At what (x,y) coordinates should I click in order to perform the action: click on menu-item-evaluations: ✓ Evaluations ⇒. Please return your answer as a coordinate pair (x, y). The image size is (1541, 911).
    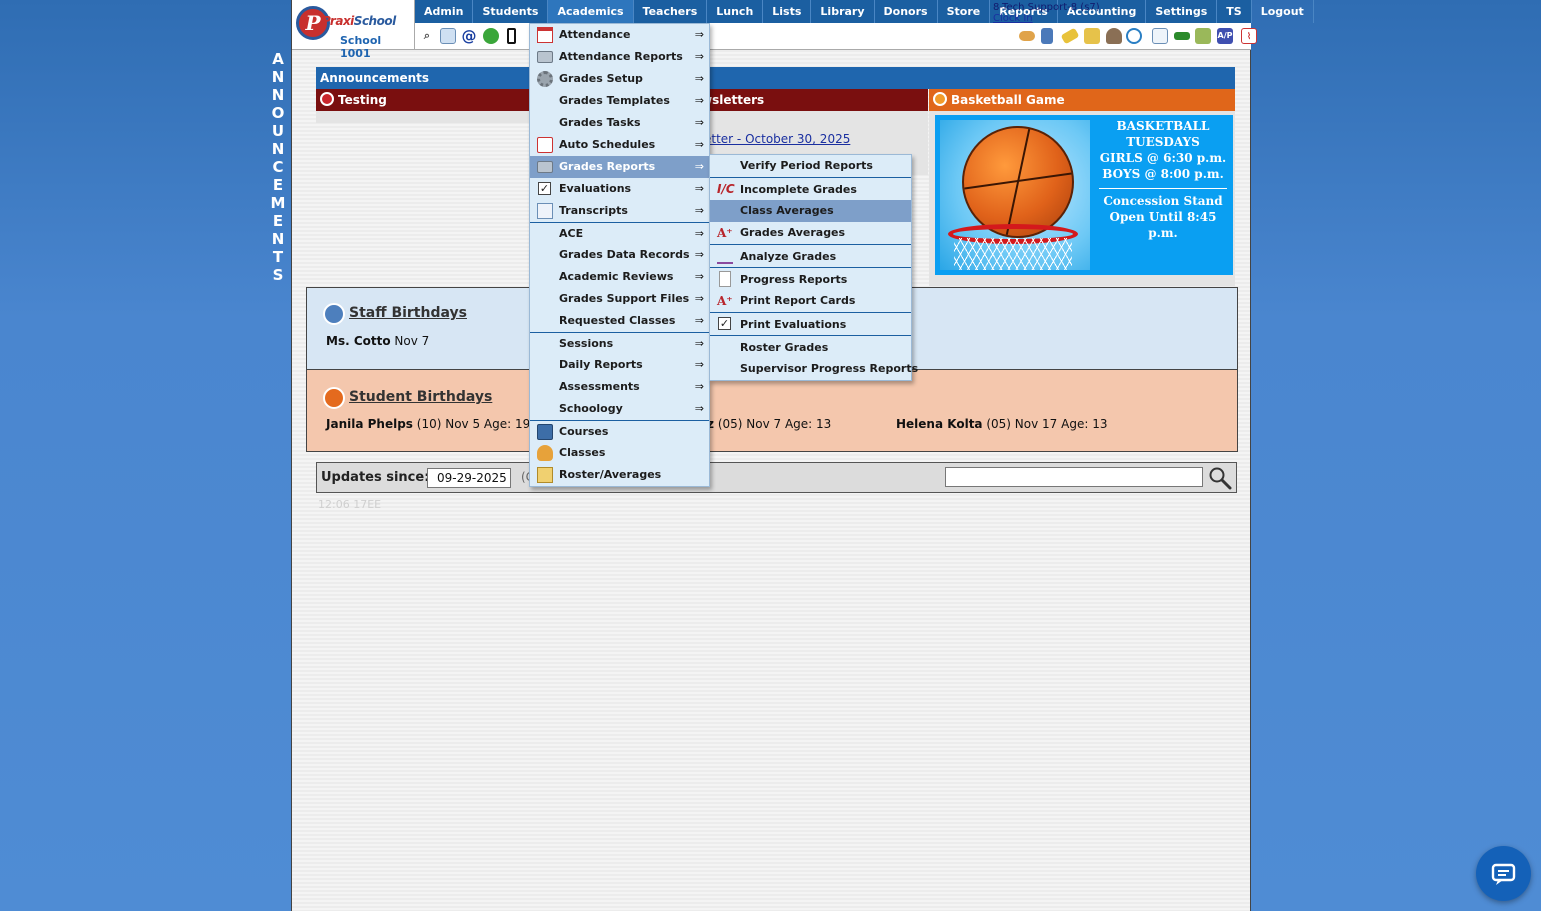
    Looking at the image, I should click on (619, 189).